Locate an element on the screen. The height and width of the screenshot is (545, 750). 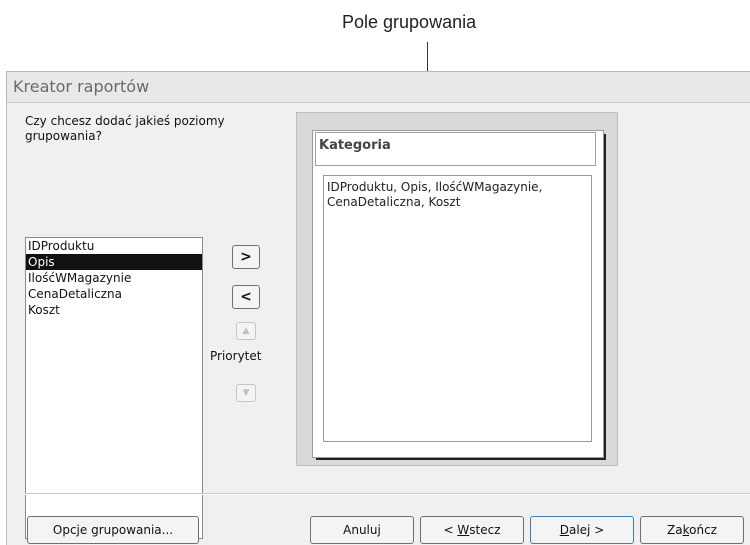
arrow-down-icon: ▼ is located at coordinates (246, 393).